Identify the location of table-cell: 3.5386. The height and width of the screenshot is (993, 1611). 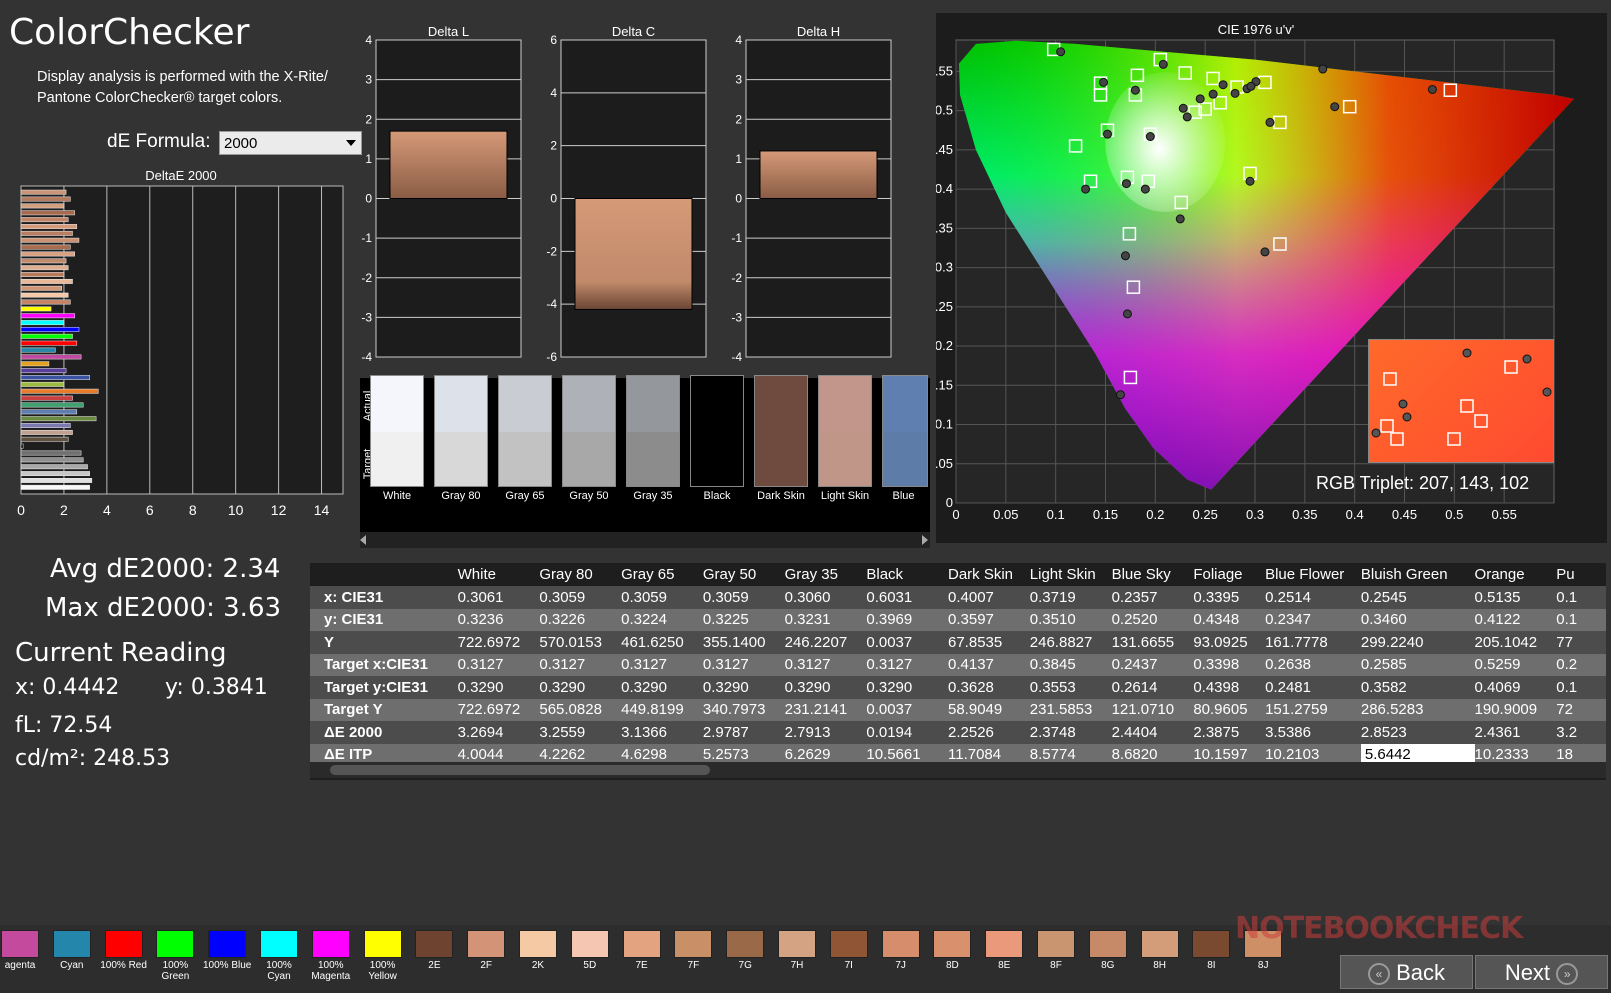
(1313, 732).